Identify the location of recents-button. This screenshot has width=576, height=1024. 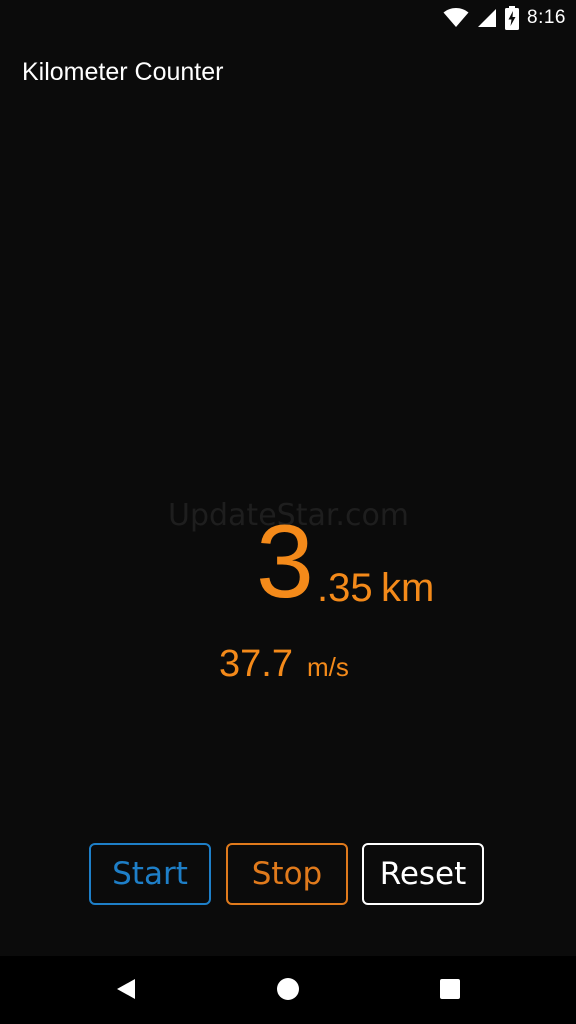
(450, 991).